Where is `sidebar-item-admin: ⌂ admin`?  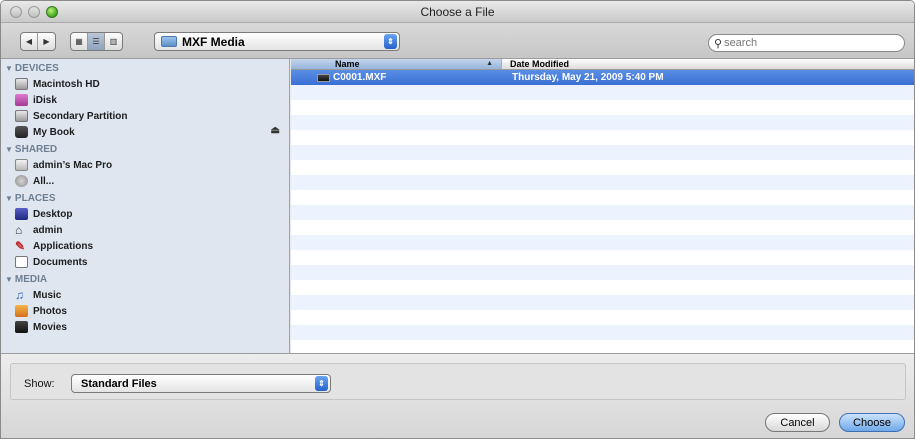
sidebar-item-admin: ⌂ admin is located at coordinates (145, 230).